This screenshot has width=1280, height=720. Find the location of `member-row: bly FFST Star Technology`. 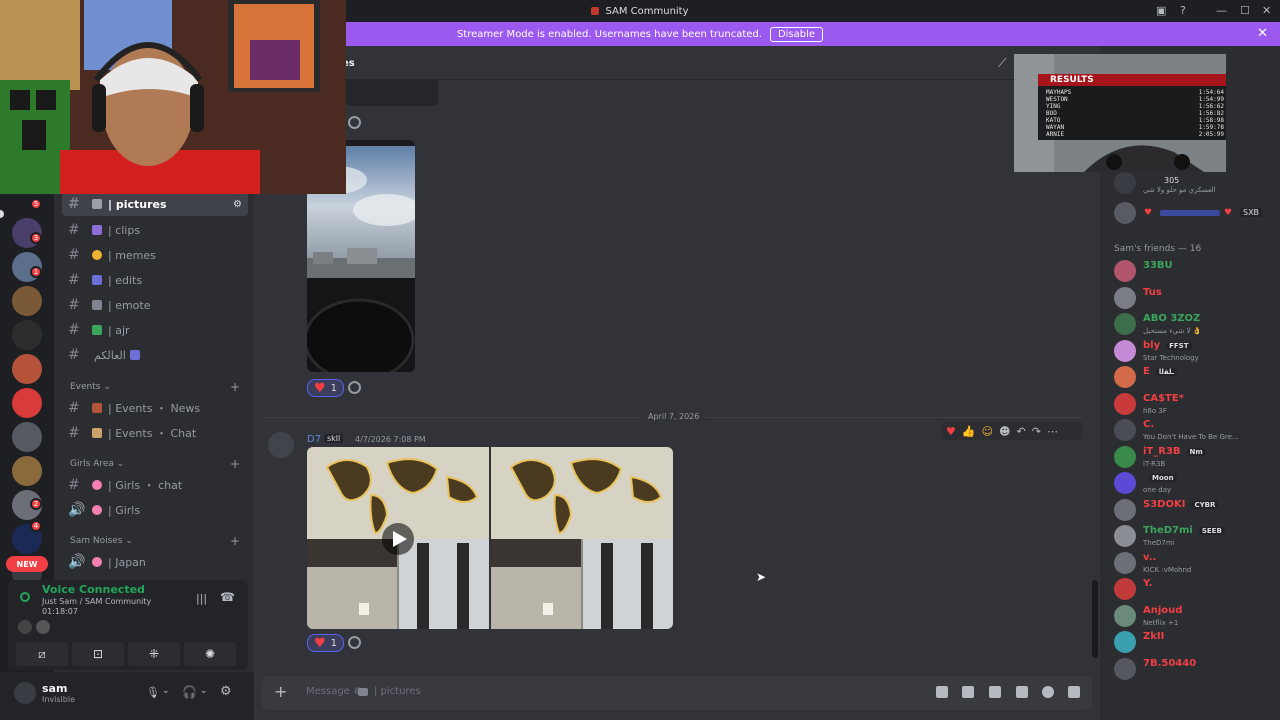

member-row: bly FFST Star Technology is located at coordinates (1195, 352).